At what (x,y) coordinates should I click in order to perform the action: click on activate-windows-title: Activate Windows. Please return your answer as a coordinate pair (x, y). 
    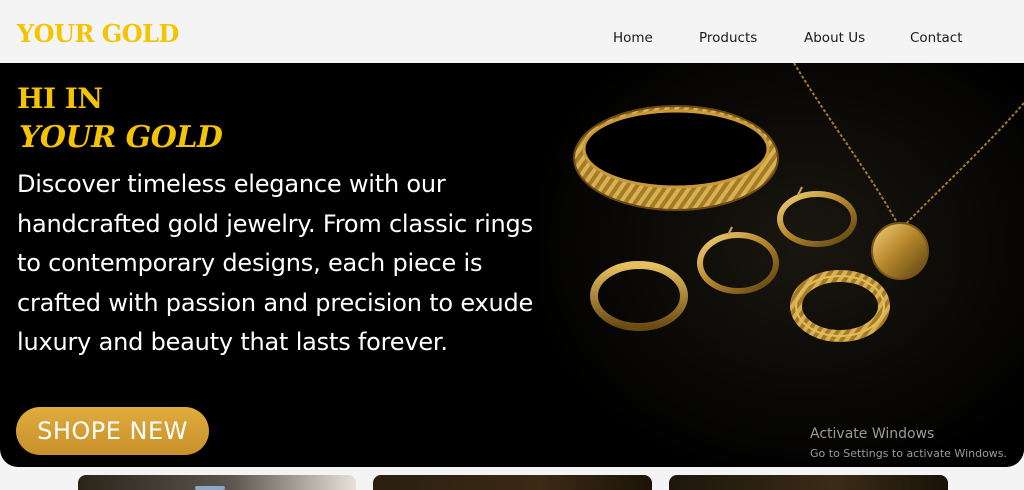
    Looking at the image, I should click on (872, 434).